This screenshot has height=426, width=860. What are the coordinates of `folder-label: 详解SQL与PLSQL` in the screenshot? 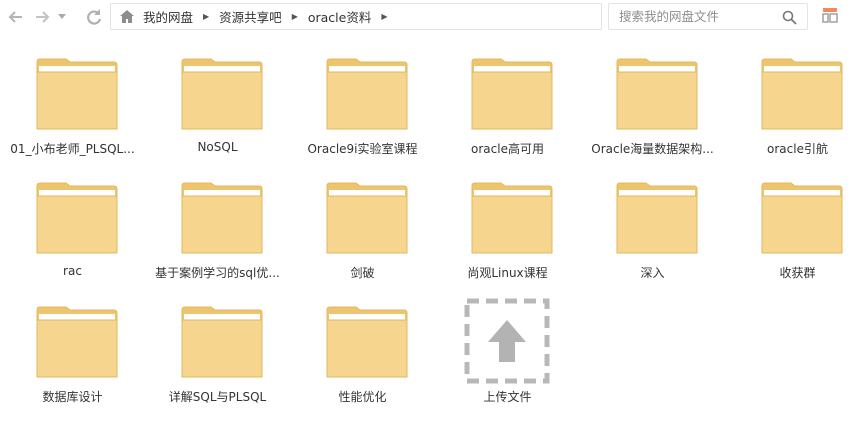 It's located at (217, 397).